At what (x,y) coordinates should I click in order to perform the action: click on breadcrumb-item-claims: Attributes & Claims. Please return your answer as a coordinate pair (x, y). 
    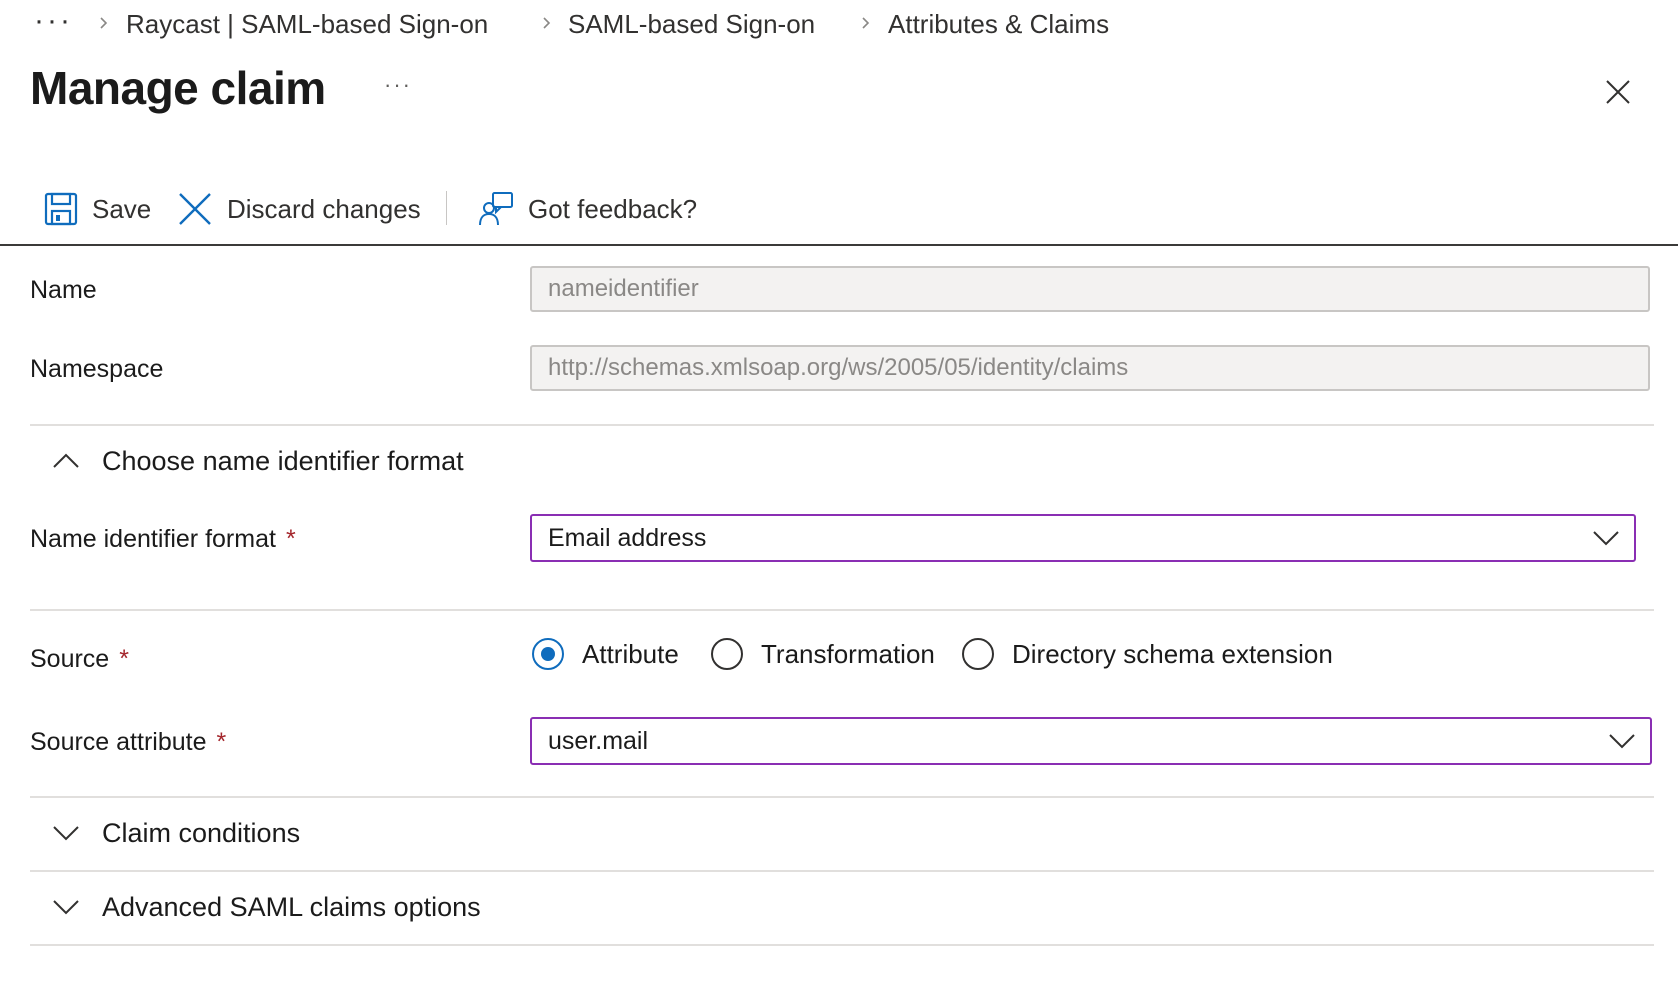
    Looking at the image, I should click on (998, 24).